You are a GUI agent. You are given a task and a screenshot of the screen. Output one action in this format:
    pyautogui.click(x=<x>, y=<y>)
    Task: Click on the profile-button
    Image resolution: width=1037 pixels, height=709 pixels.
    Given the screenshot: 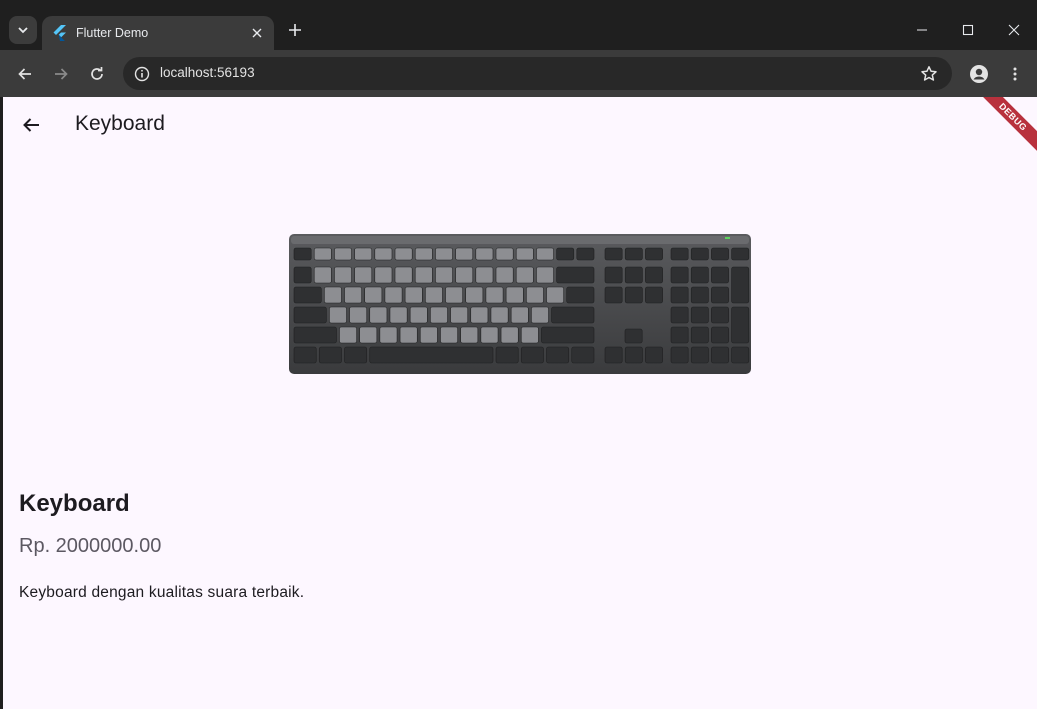 What is the action you would take?
    pyautogui.click(x=979, y=74)
    